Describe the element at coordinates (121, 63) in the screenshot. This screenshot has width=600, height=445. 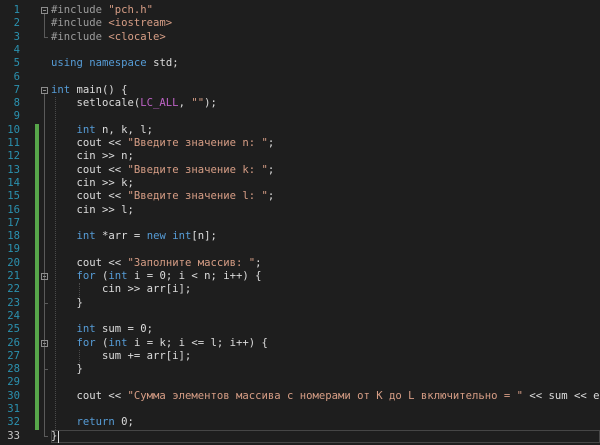
I see `code-token: namespace` at that location.